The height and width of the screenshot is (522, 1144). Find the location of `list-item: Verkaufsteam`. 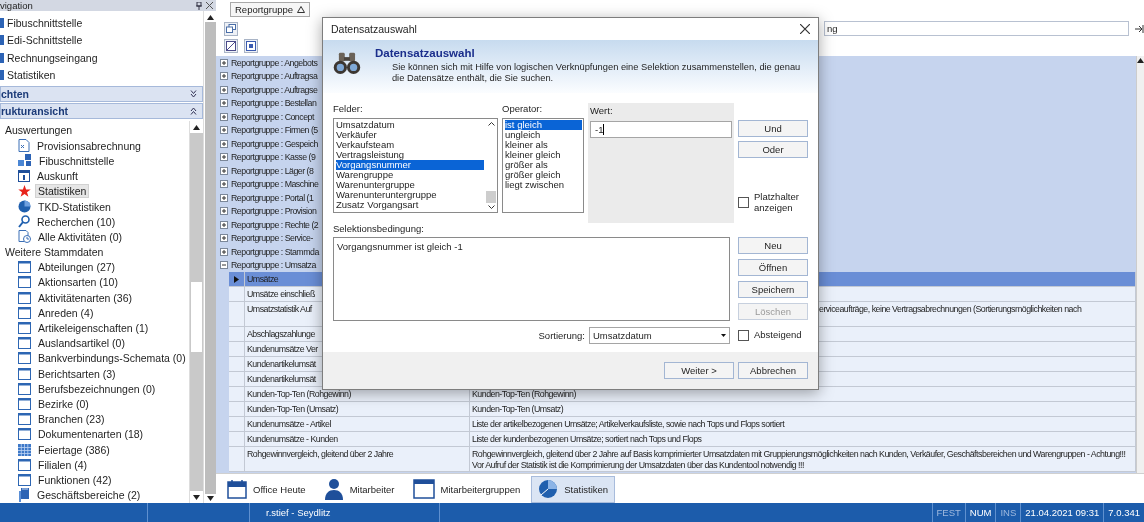

list-item: Verkaufsteam is located at coordinates (410, 145).